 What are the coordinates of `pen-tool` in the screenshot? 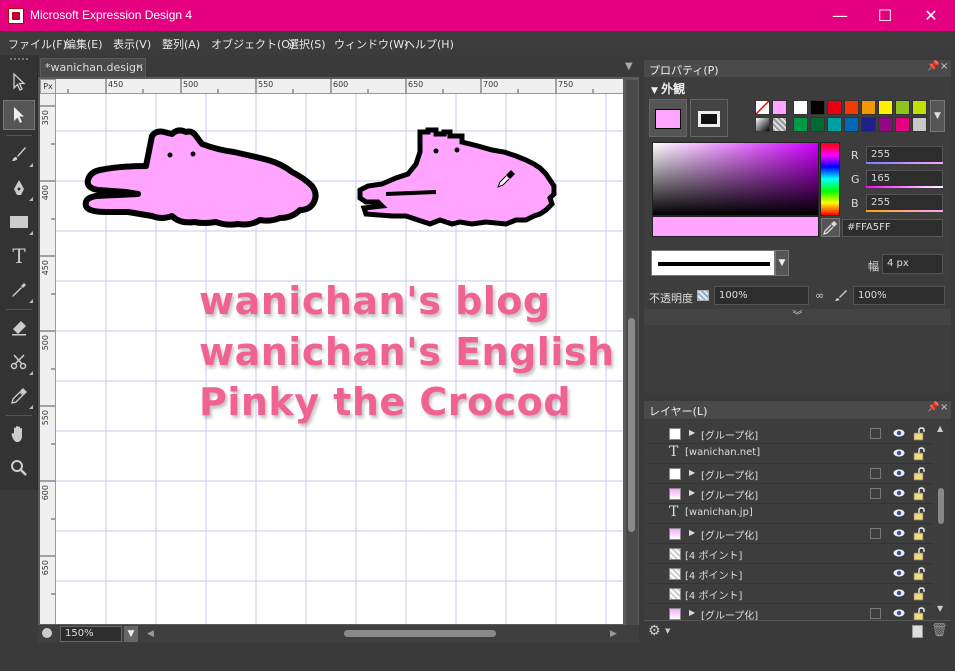 It's located at (19, 188).